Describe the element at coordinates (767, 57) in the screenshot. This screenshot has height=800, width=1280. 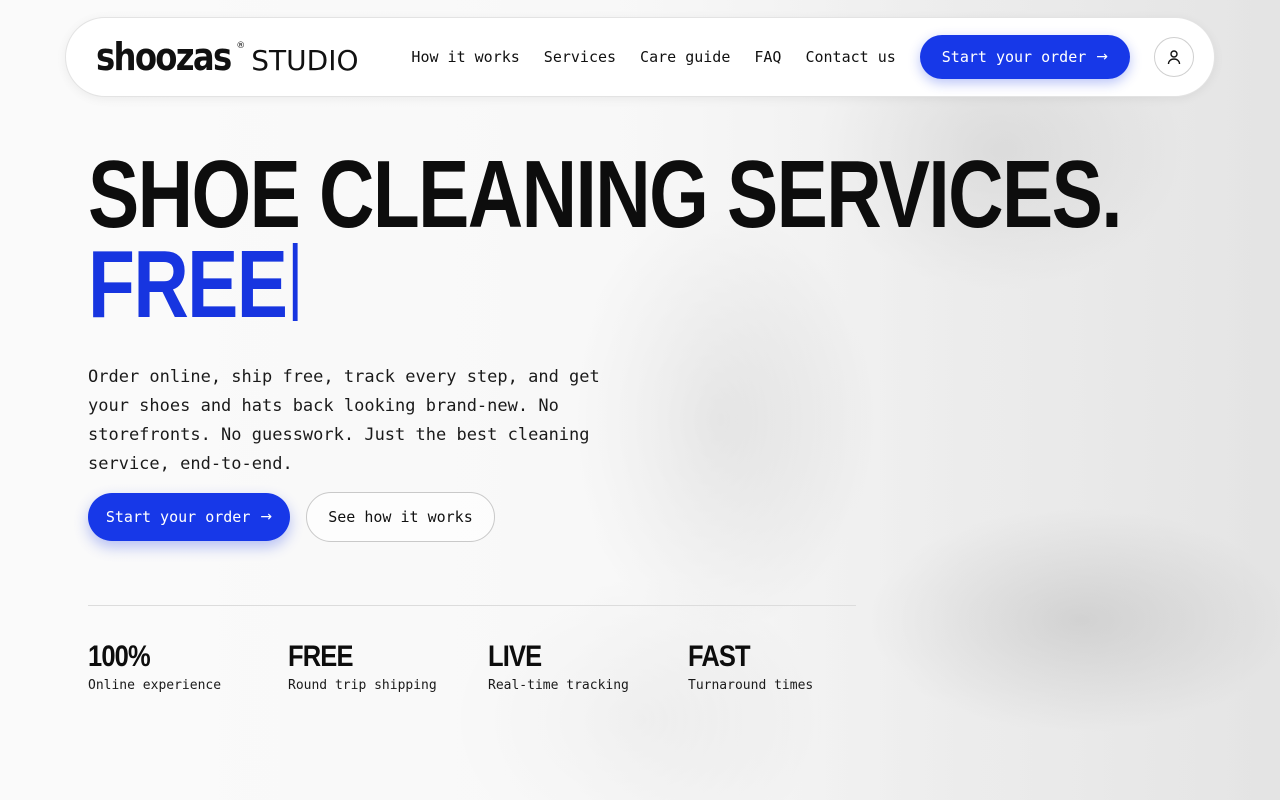
I see `nav-link-faq: FAQ` at that location.